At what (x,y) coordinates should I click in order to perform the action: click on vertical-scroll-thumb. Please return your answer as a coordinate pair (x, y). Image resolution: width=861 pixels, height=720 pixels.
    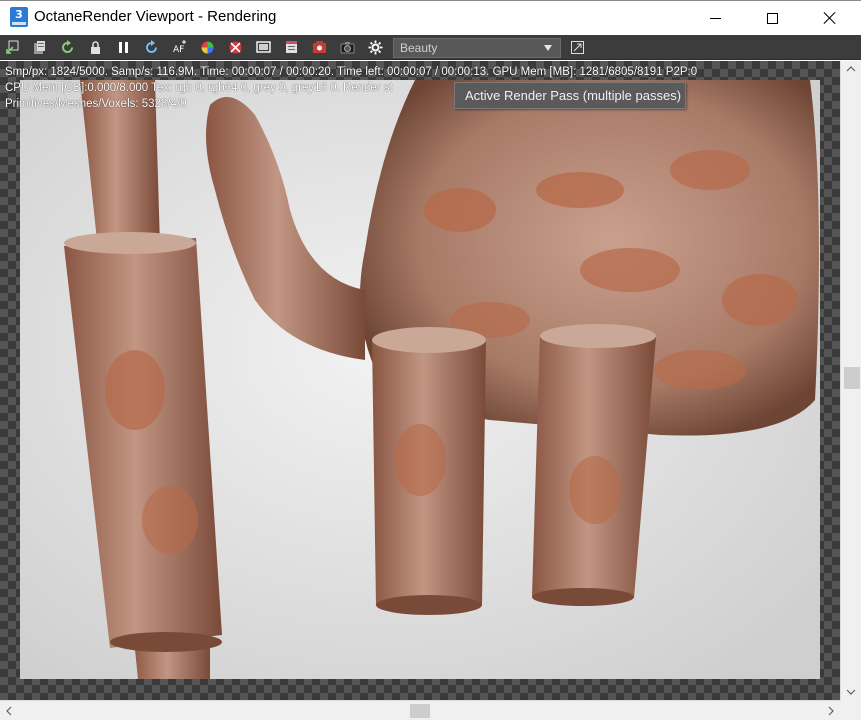
    Looking at the image, I should click on (852, 378).